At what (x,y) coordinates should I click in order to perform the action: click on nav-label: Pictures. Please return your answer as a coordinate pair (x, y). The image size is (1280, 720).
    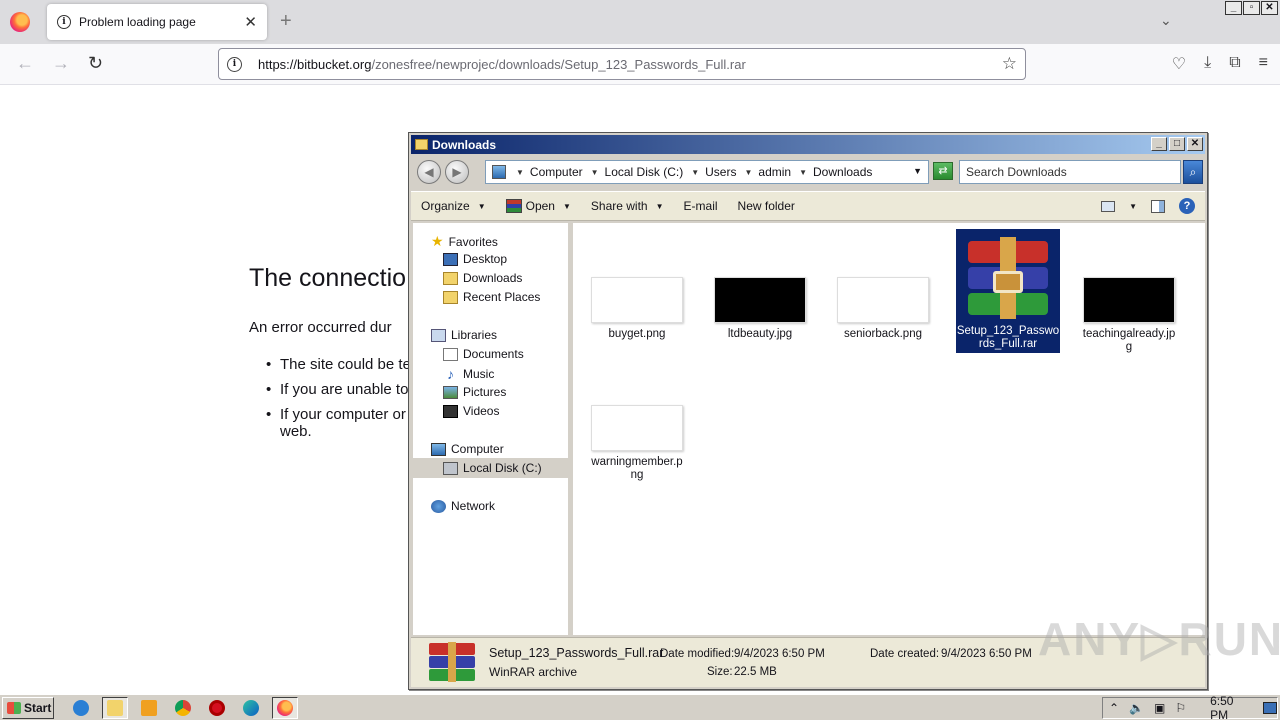
    Looking at the image, I should click on (485, 392).